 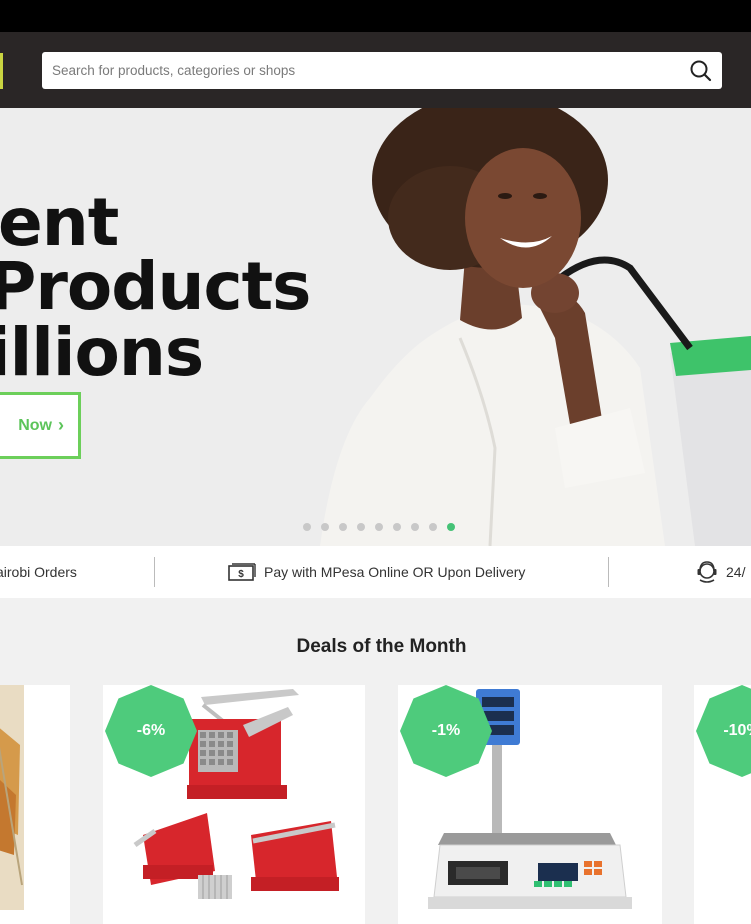 I want to click on product-card: -10%, so click(x=722, y=804).